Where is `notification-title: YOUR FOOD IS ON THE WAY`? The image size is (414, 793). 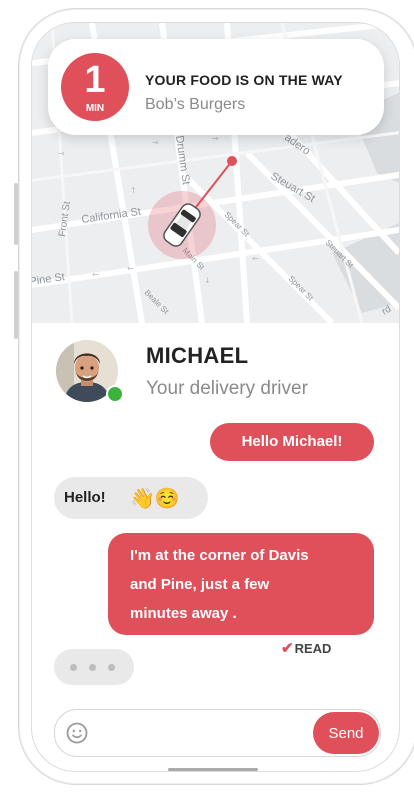
notification-title: YOUR FOOD IS ON THE WAY is located at coordinates (244, 80).